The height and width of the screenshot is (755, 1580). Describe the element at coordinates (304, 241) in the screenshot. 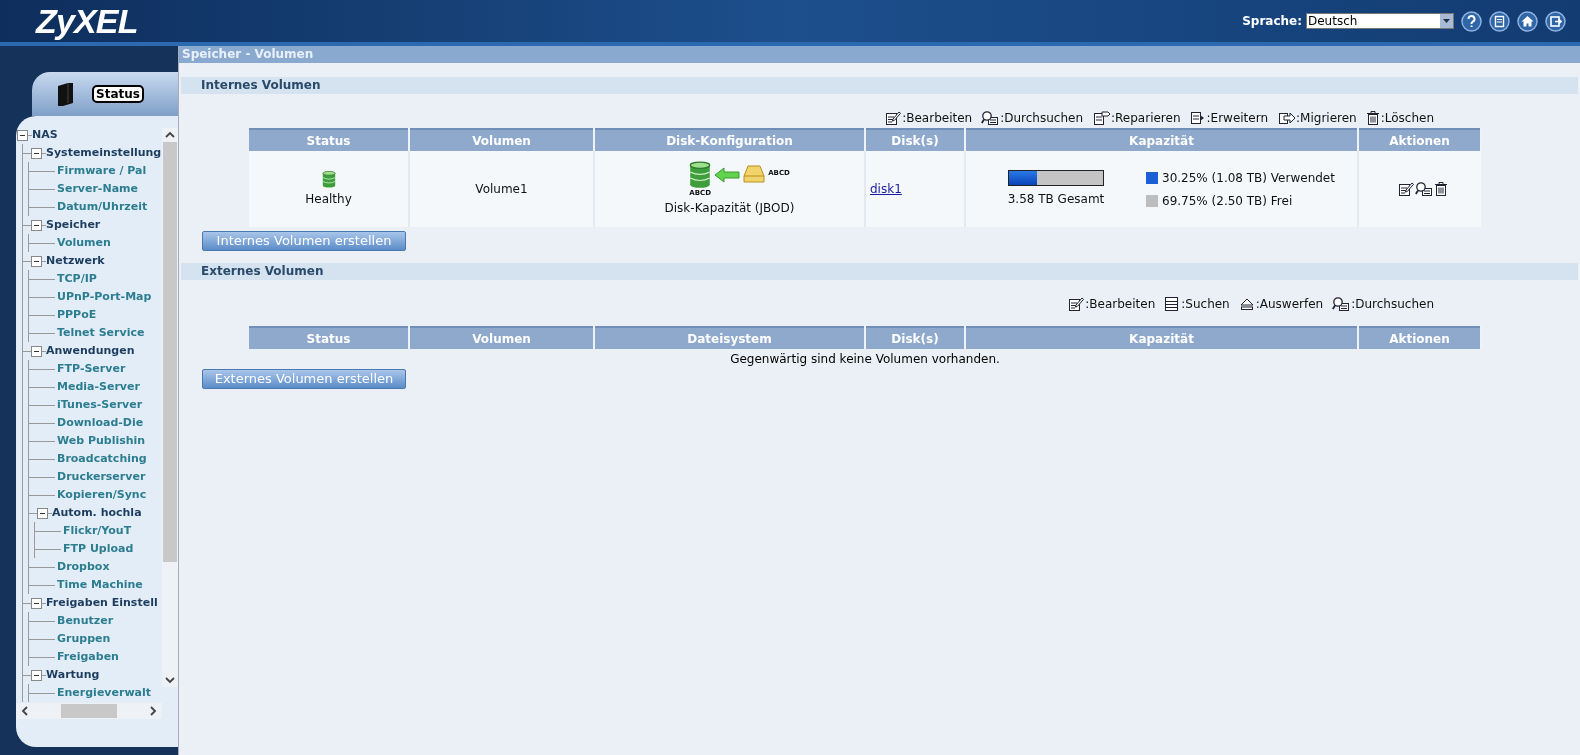

I see `create-volume-button: Internes Volumen erstellen` at that location.